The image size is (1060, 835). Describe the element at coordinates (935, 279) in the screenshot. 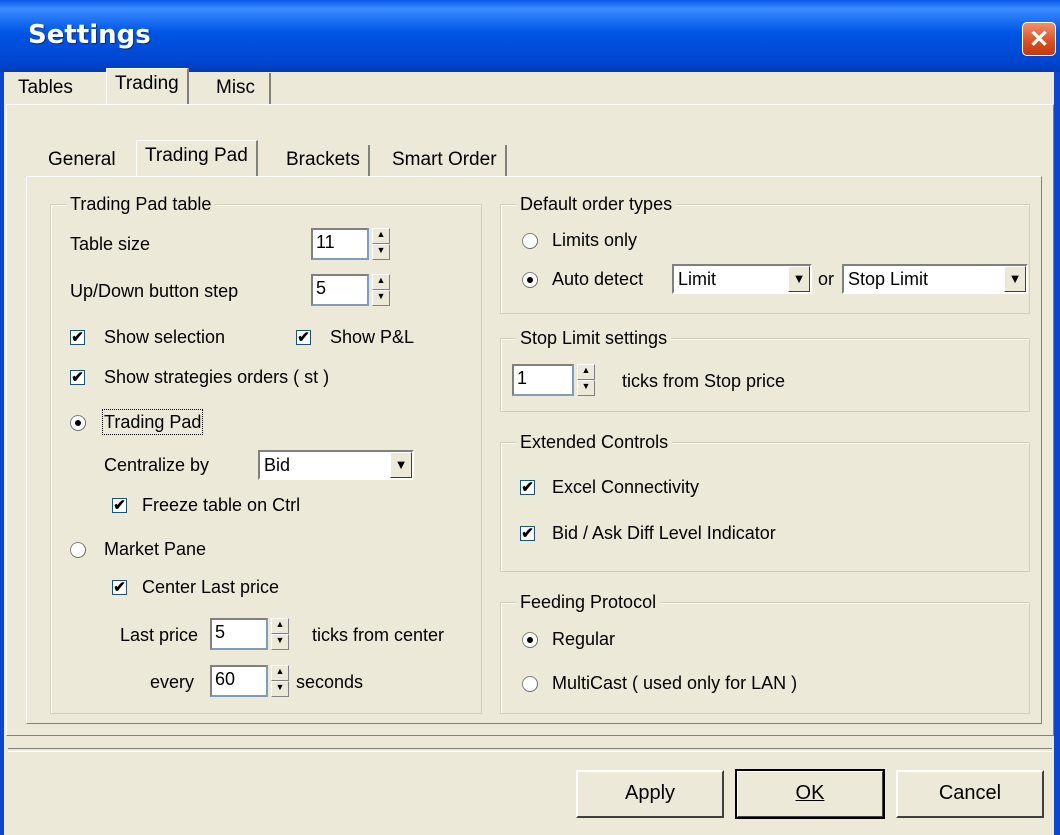

I see `auto-detect-alt-type-select: Stop Limit ▼` at that location.